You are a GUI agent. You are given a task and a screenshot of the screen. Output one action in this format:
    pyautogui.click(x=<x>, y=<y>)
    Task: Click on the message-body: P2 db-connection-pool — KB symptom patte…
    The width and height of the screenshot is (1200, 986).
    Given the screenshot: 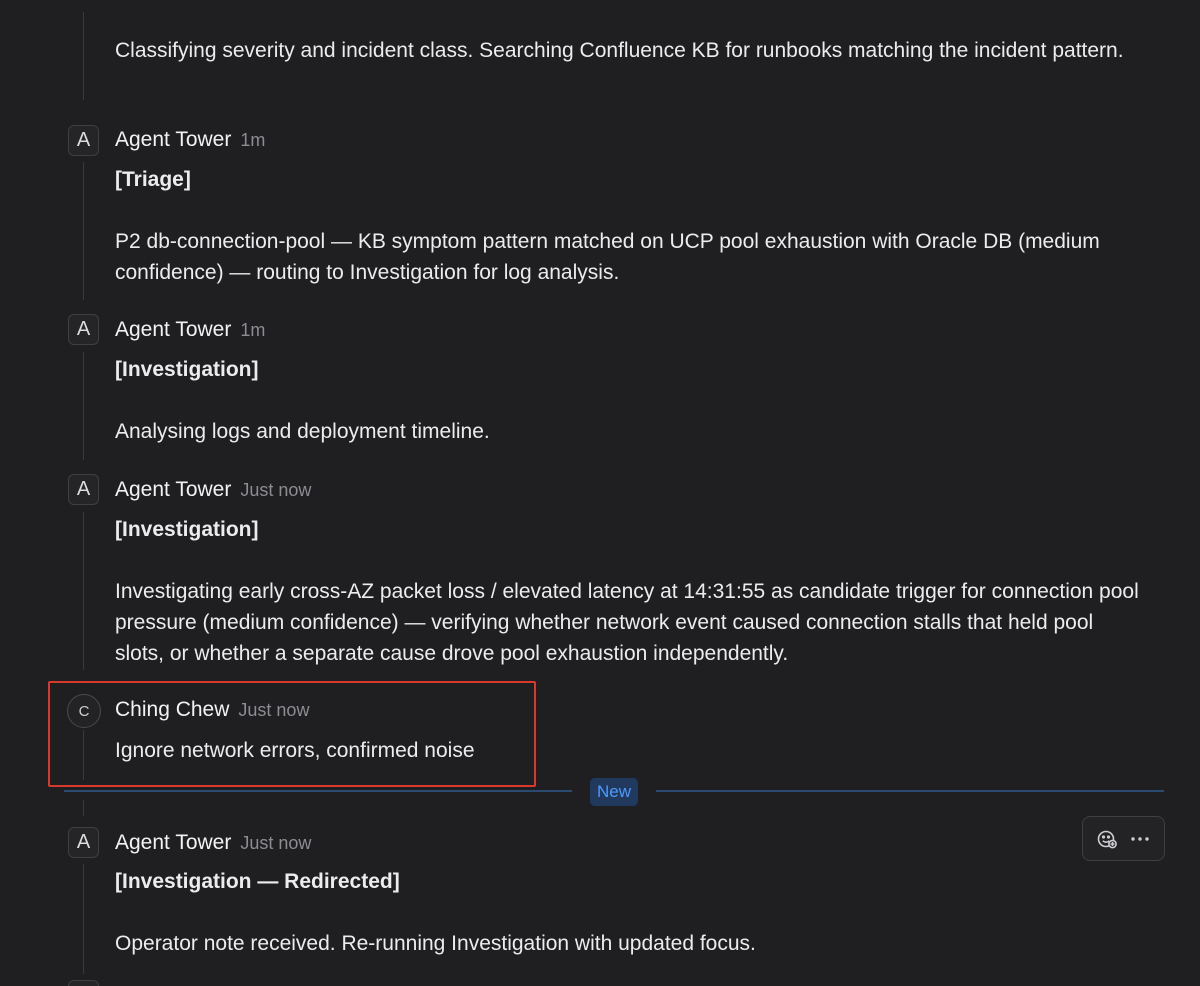 What is the action you would take?
    pyautogui.click(x=607, y=257)
    